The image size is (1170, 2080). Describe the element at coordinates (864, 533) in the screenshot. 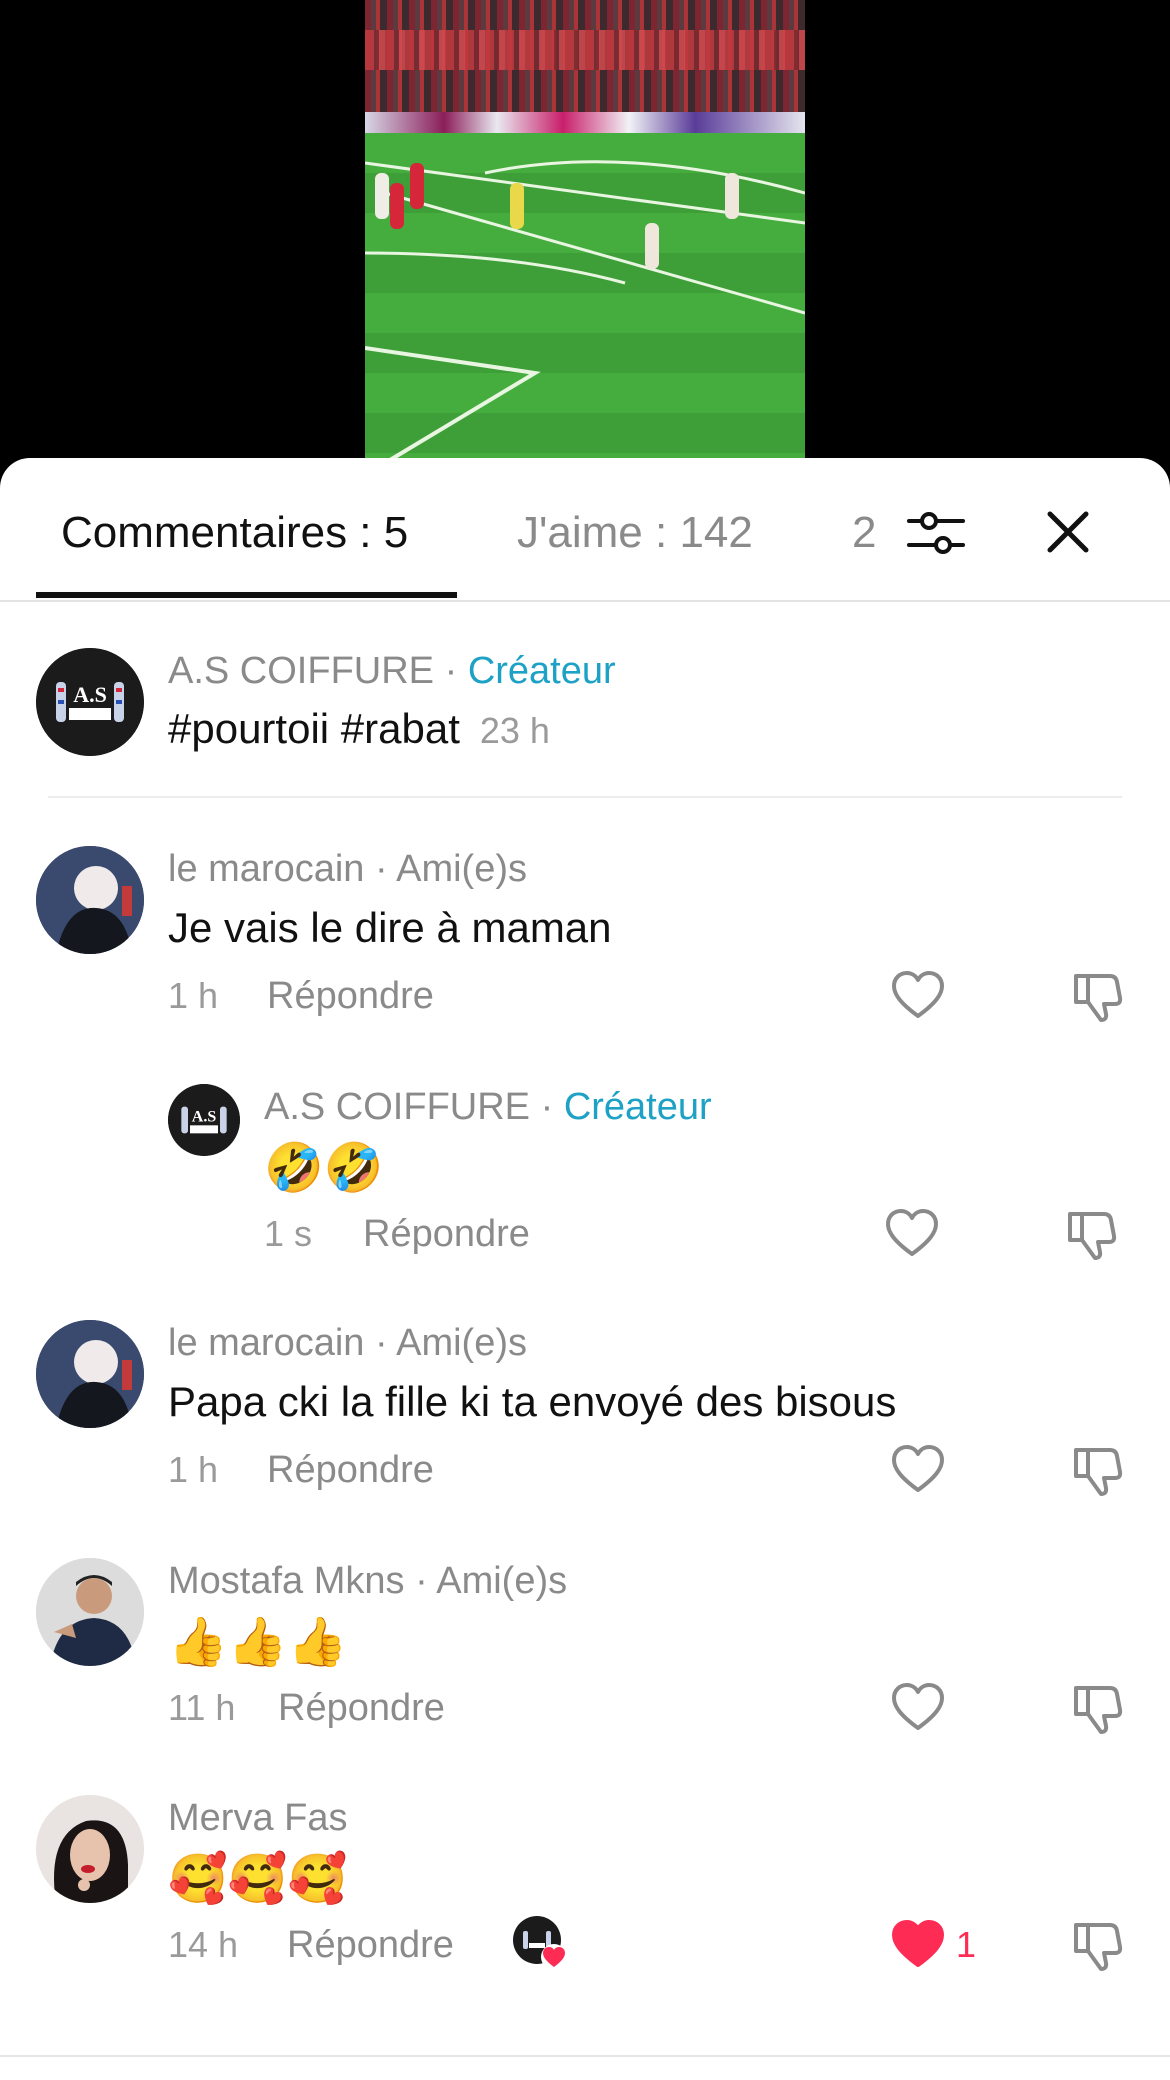

I see `tab-more: 2` at that location.